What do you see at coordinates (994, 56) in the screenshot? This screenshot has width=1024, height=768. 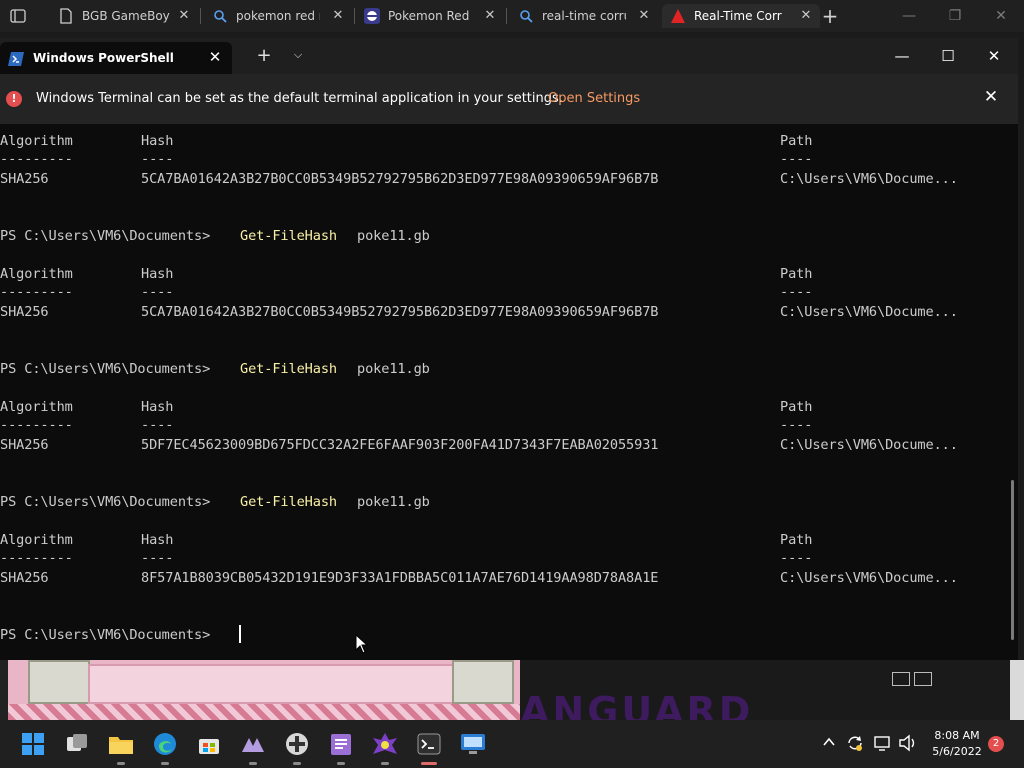 I see `terminal-close-button: ✕` at bounding box center [994, 56].